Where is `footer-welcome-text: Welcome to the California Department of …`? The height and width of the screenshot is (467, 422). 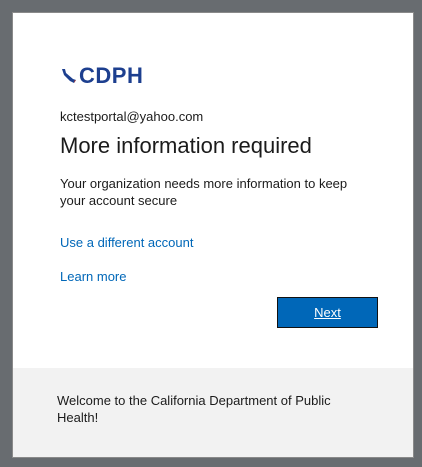
footer-welcome-text: Welcome to the California Department of … is located at coordinates (194, 409).